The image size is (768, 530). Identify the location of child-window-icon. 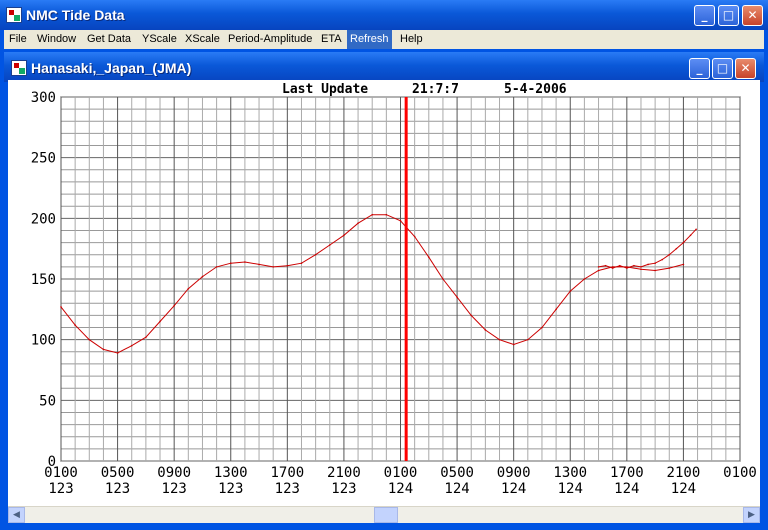
(19, 68).